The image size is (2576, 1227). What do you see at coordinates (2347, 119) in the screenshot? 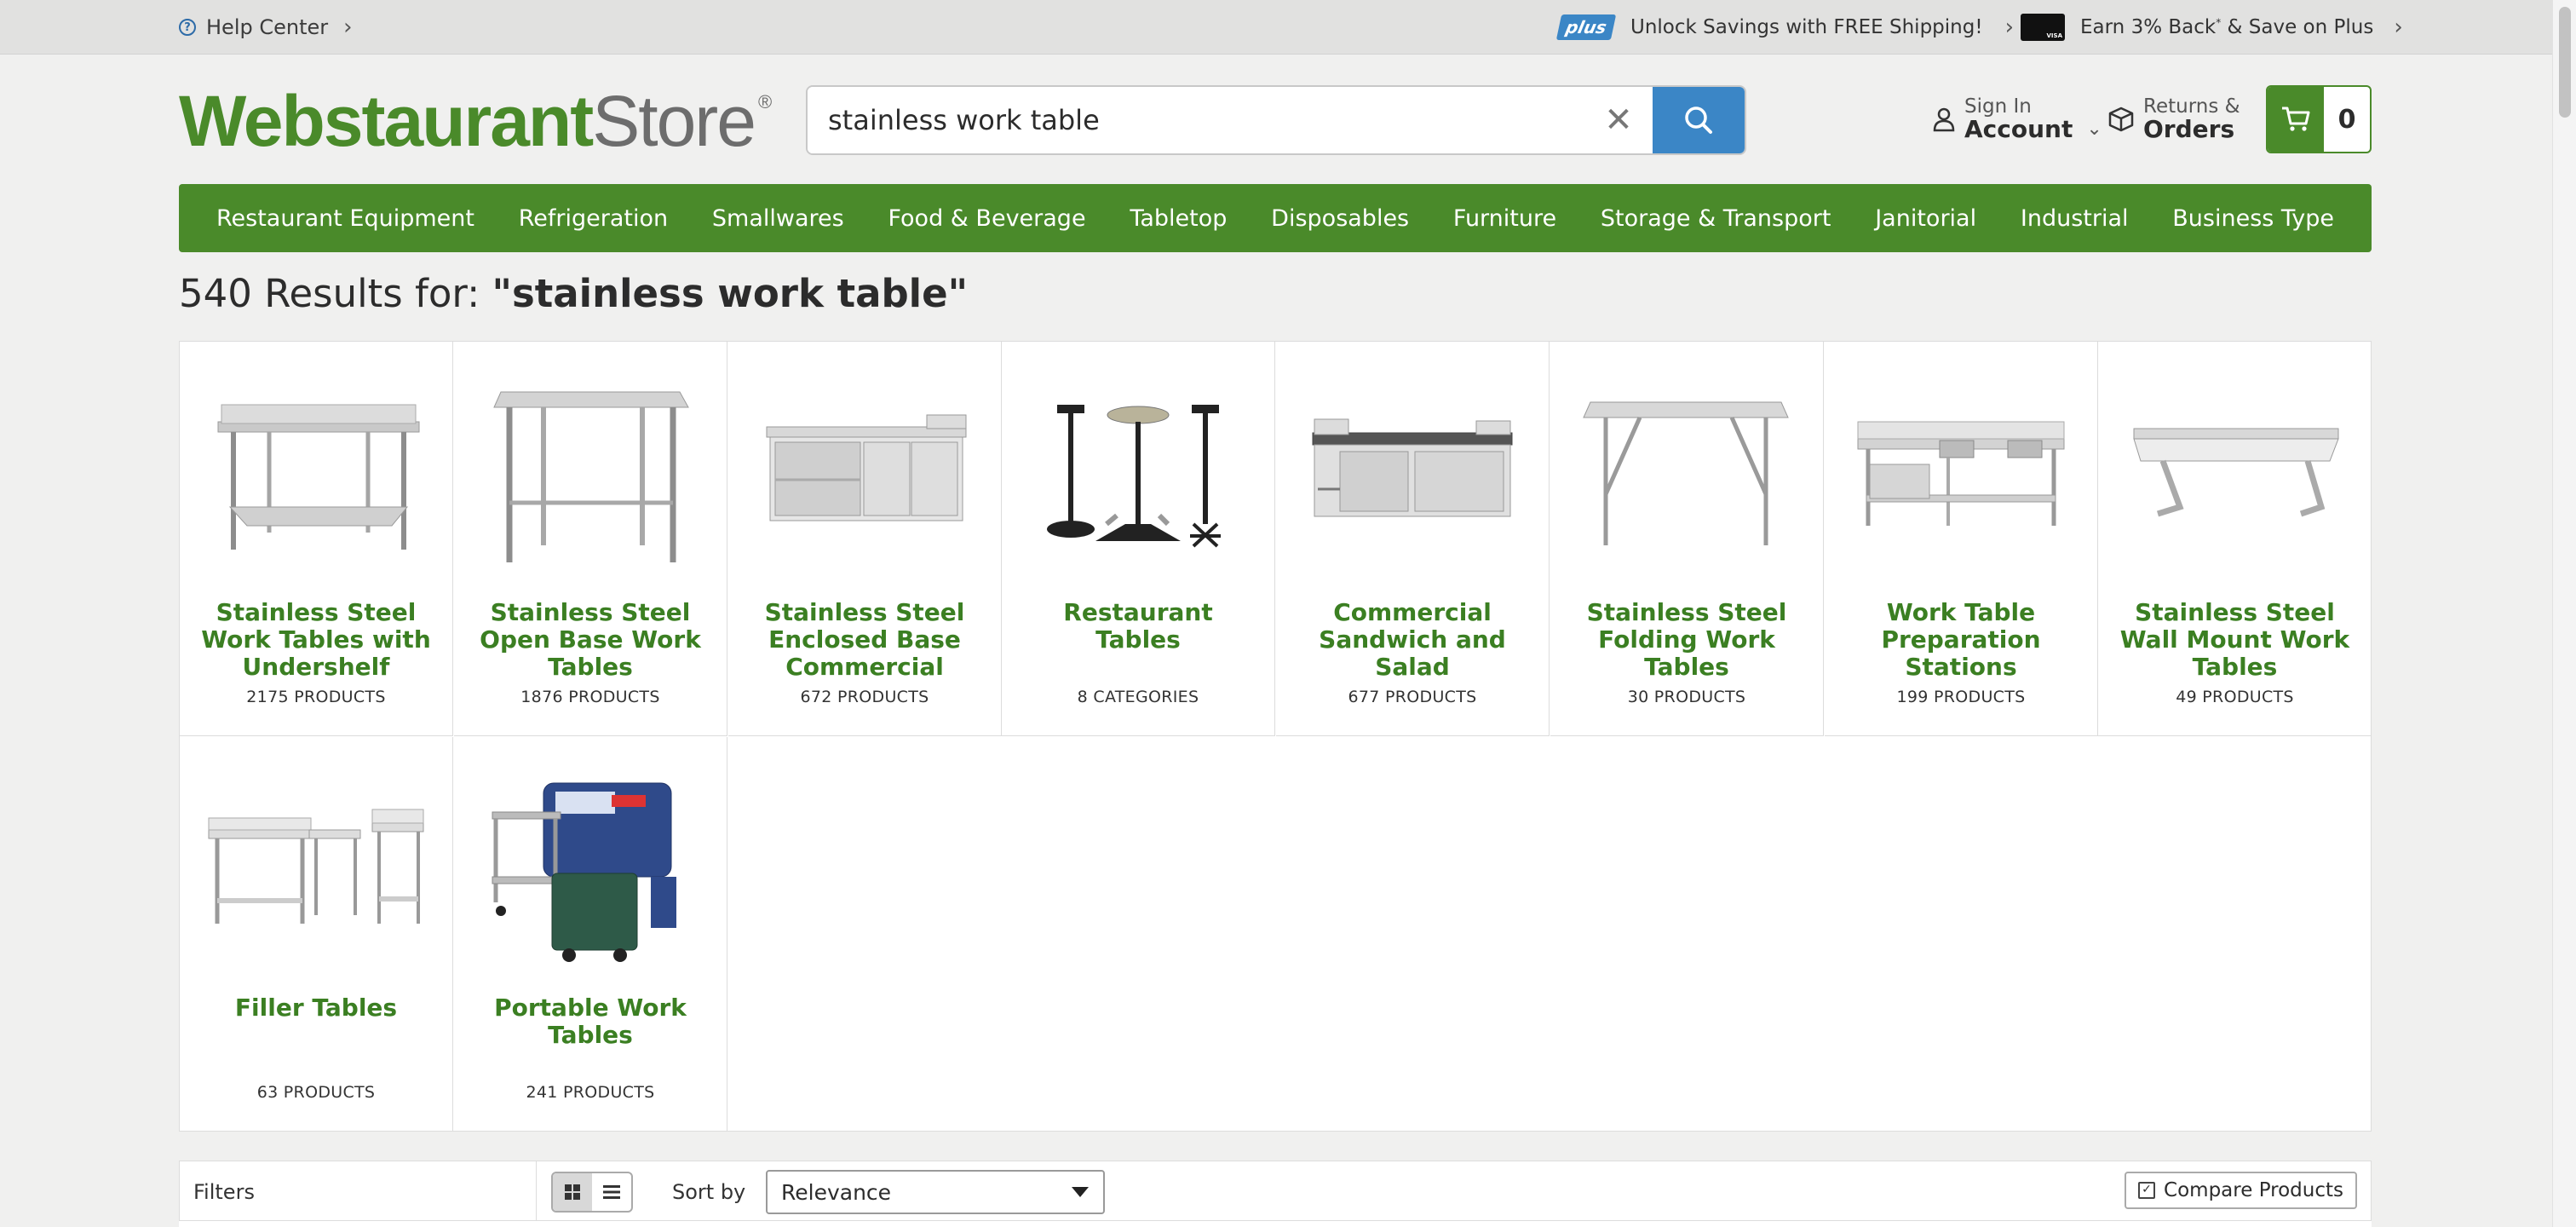
I see `cart-count: 0` at bounding box center [2347, 119].